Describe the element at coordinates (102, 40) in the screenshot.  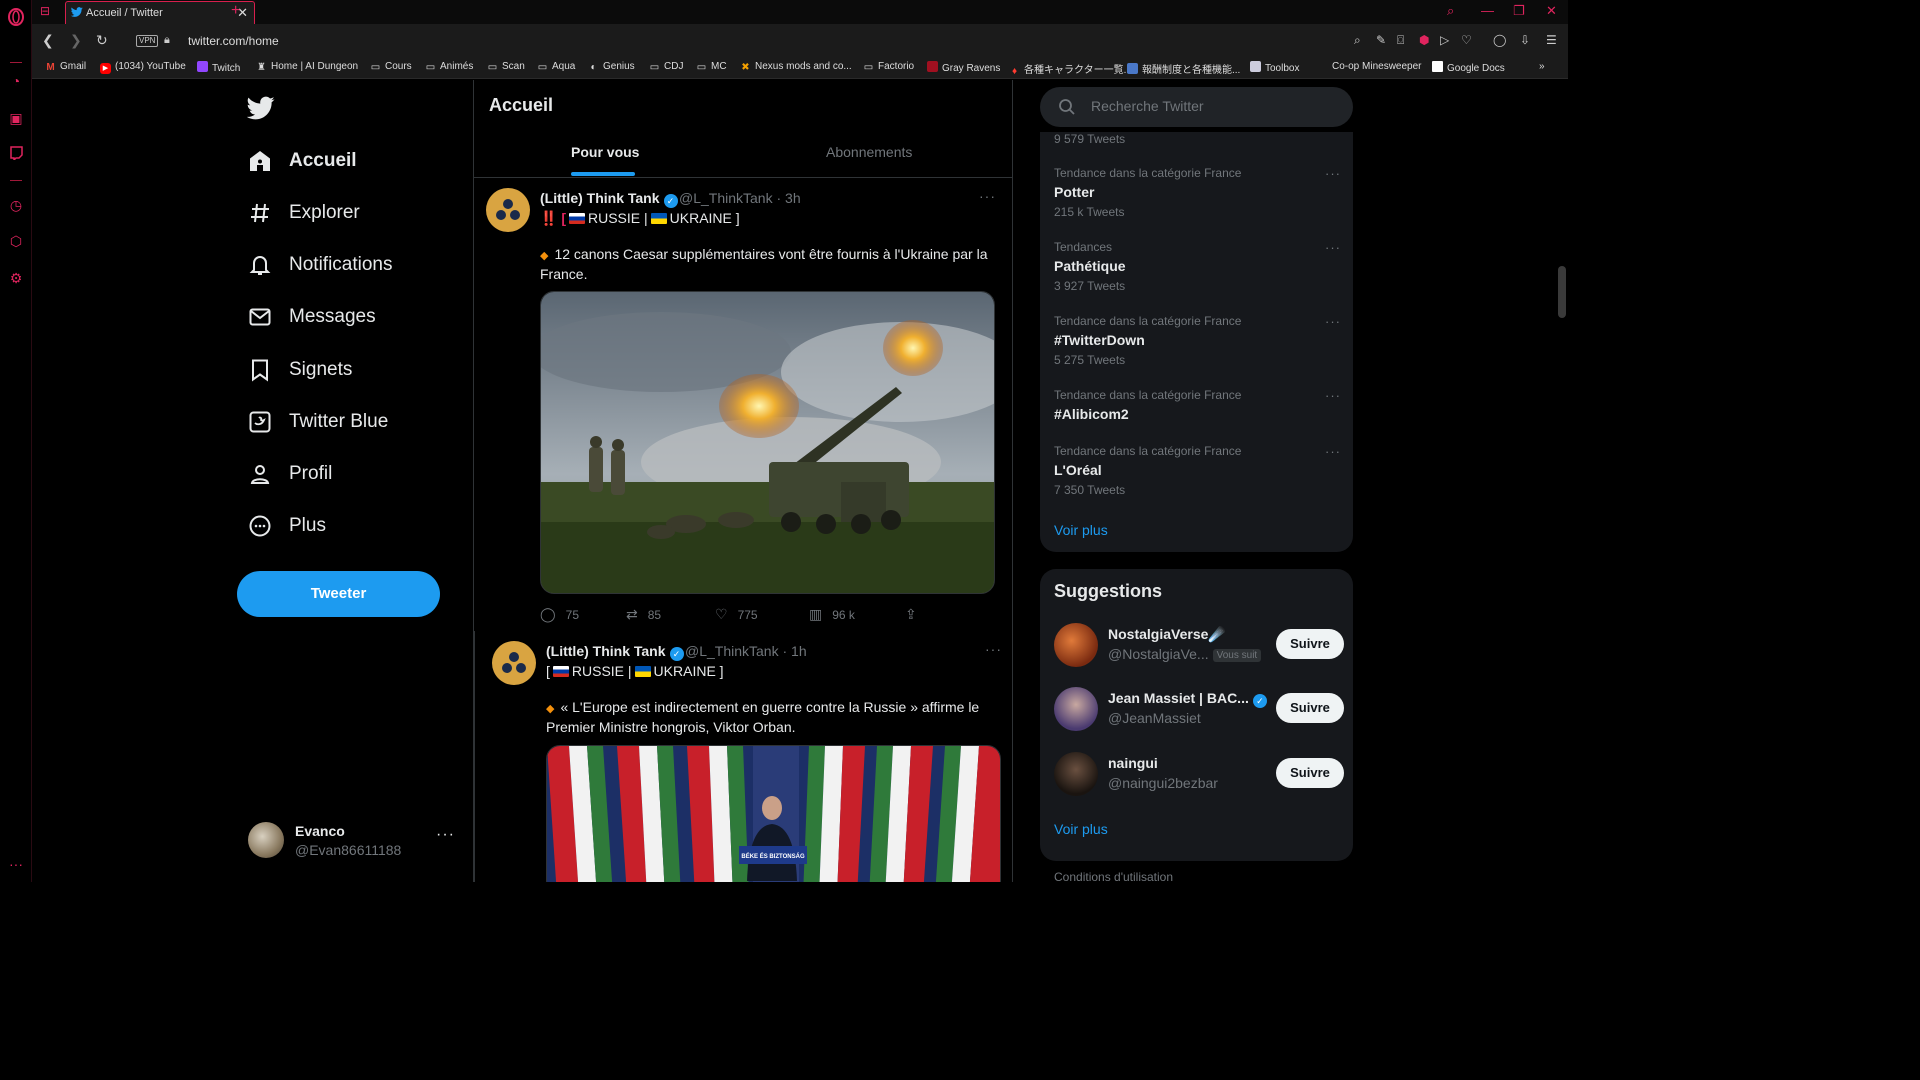
I see `reload-icon: ↻` at that location.